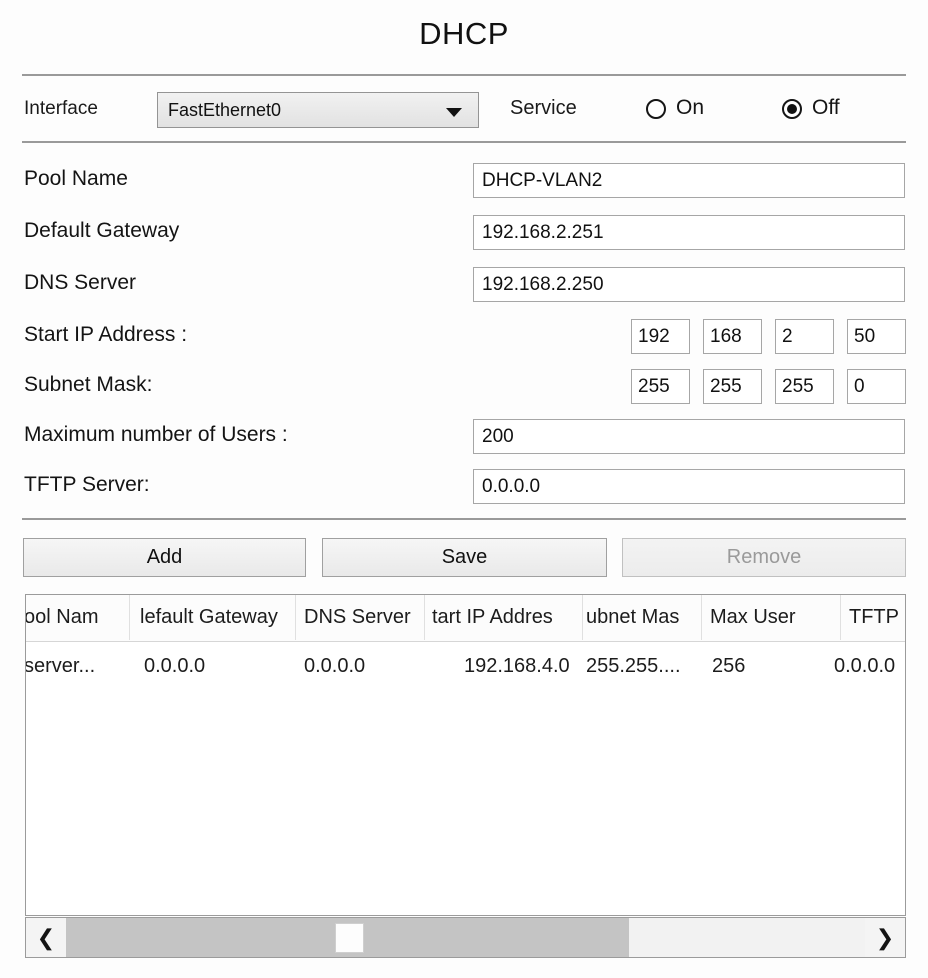 Image resolution: width=928 pixels, height=978 pixels. I want to click on form-field-label: Maximum number of Users :, so click(156, 434).